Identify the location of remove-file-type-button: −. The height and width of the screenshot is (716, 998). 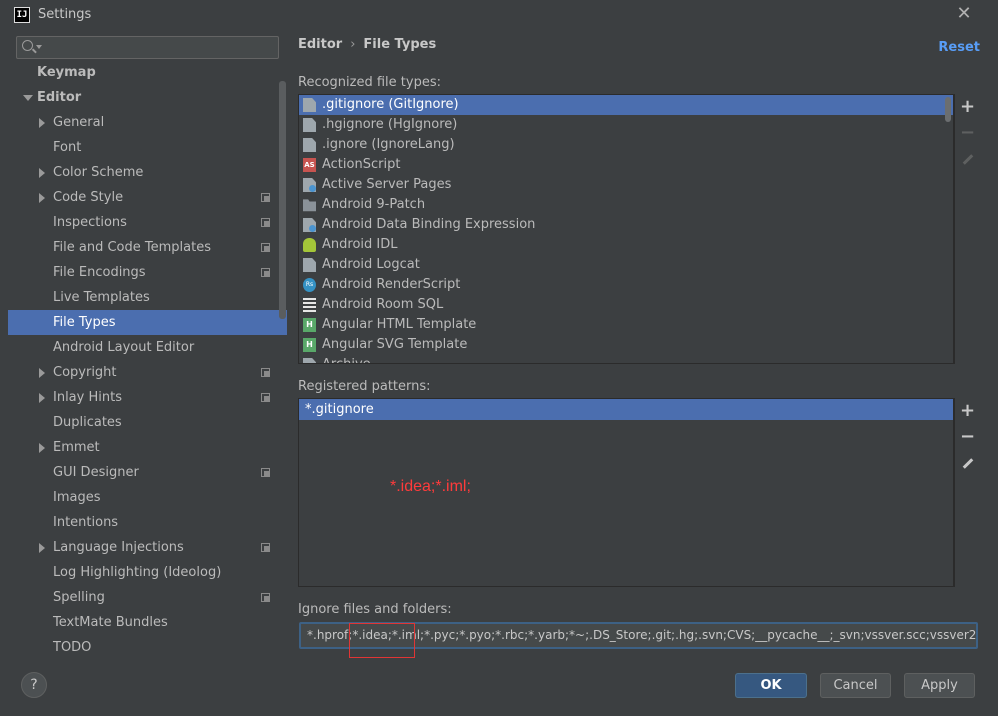
(967, 133).